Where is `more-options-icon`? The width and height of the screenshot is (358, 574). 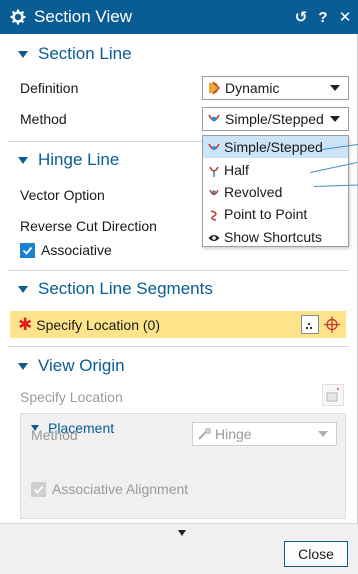
more-options-icon is located at coordinates (182, 533).